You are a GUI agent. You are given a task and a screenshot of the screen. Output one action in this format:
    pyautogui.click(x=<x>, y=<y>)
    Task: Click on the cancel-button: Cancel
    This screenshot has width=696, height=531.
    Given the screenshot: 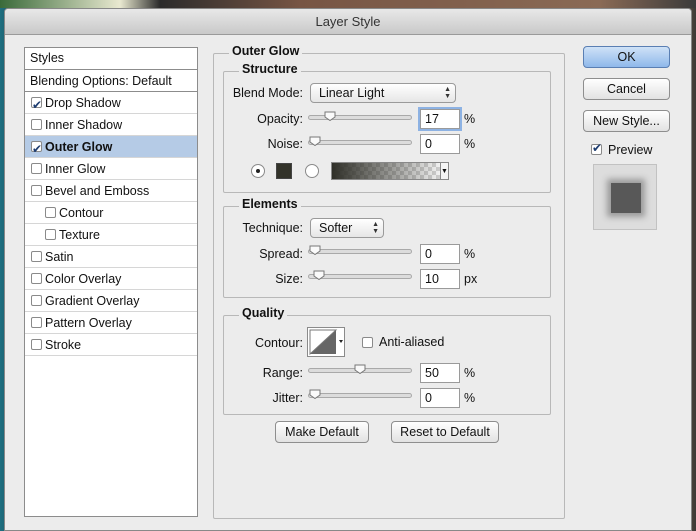 What is the action you would take?
    pyautogui.click(x=626, y=89)
    